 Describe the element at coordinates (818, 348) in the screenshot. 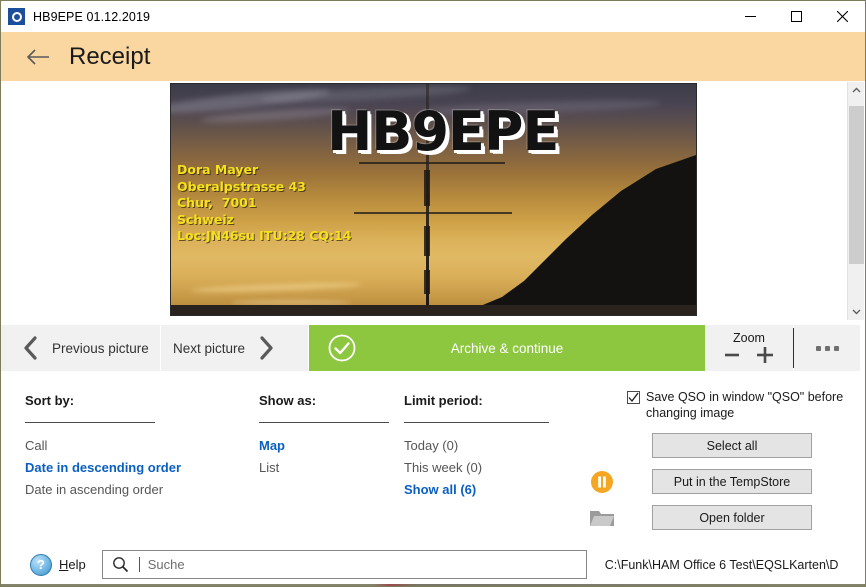

I see `ellipsis-icon` at that location.